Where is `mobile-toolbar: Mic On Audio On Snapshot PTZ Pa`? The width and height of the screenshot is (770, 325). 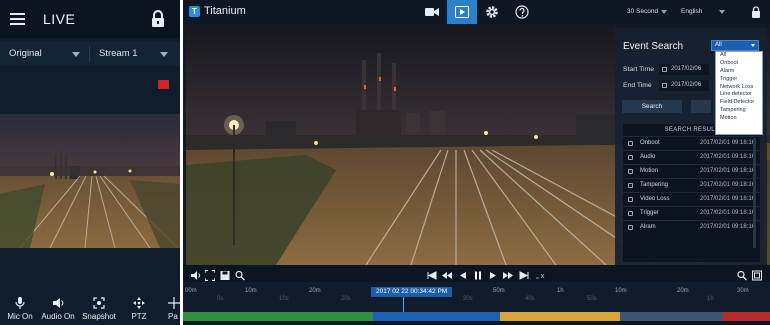
mobile-toolbar: Mic On Audio On Snapshot PTZ Pa is located at coordinates (90, 309).